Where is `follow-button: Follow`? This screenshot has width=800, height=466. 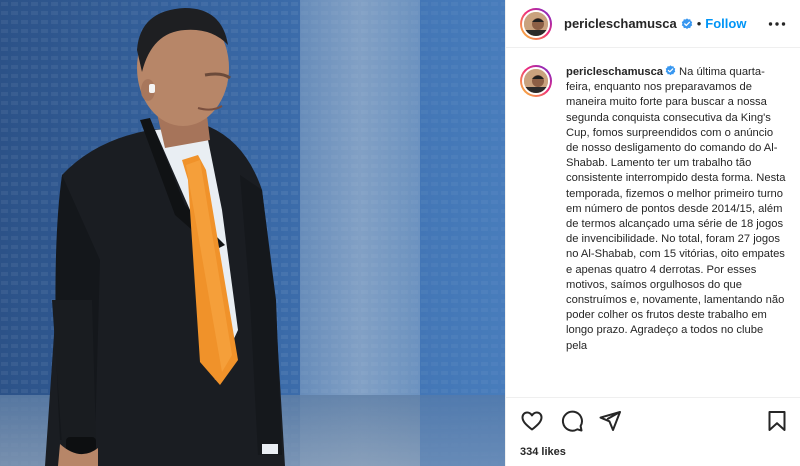 follow-button: Follow is located at coordinates (725, 23).